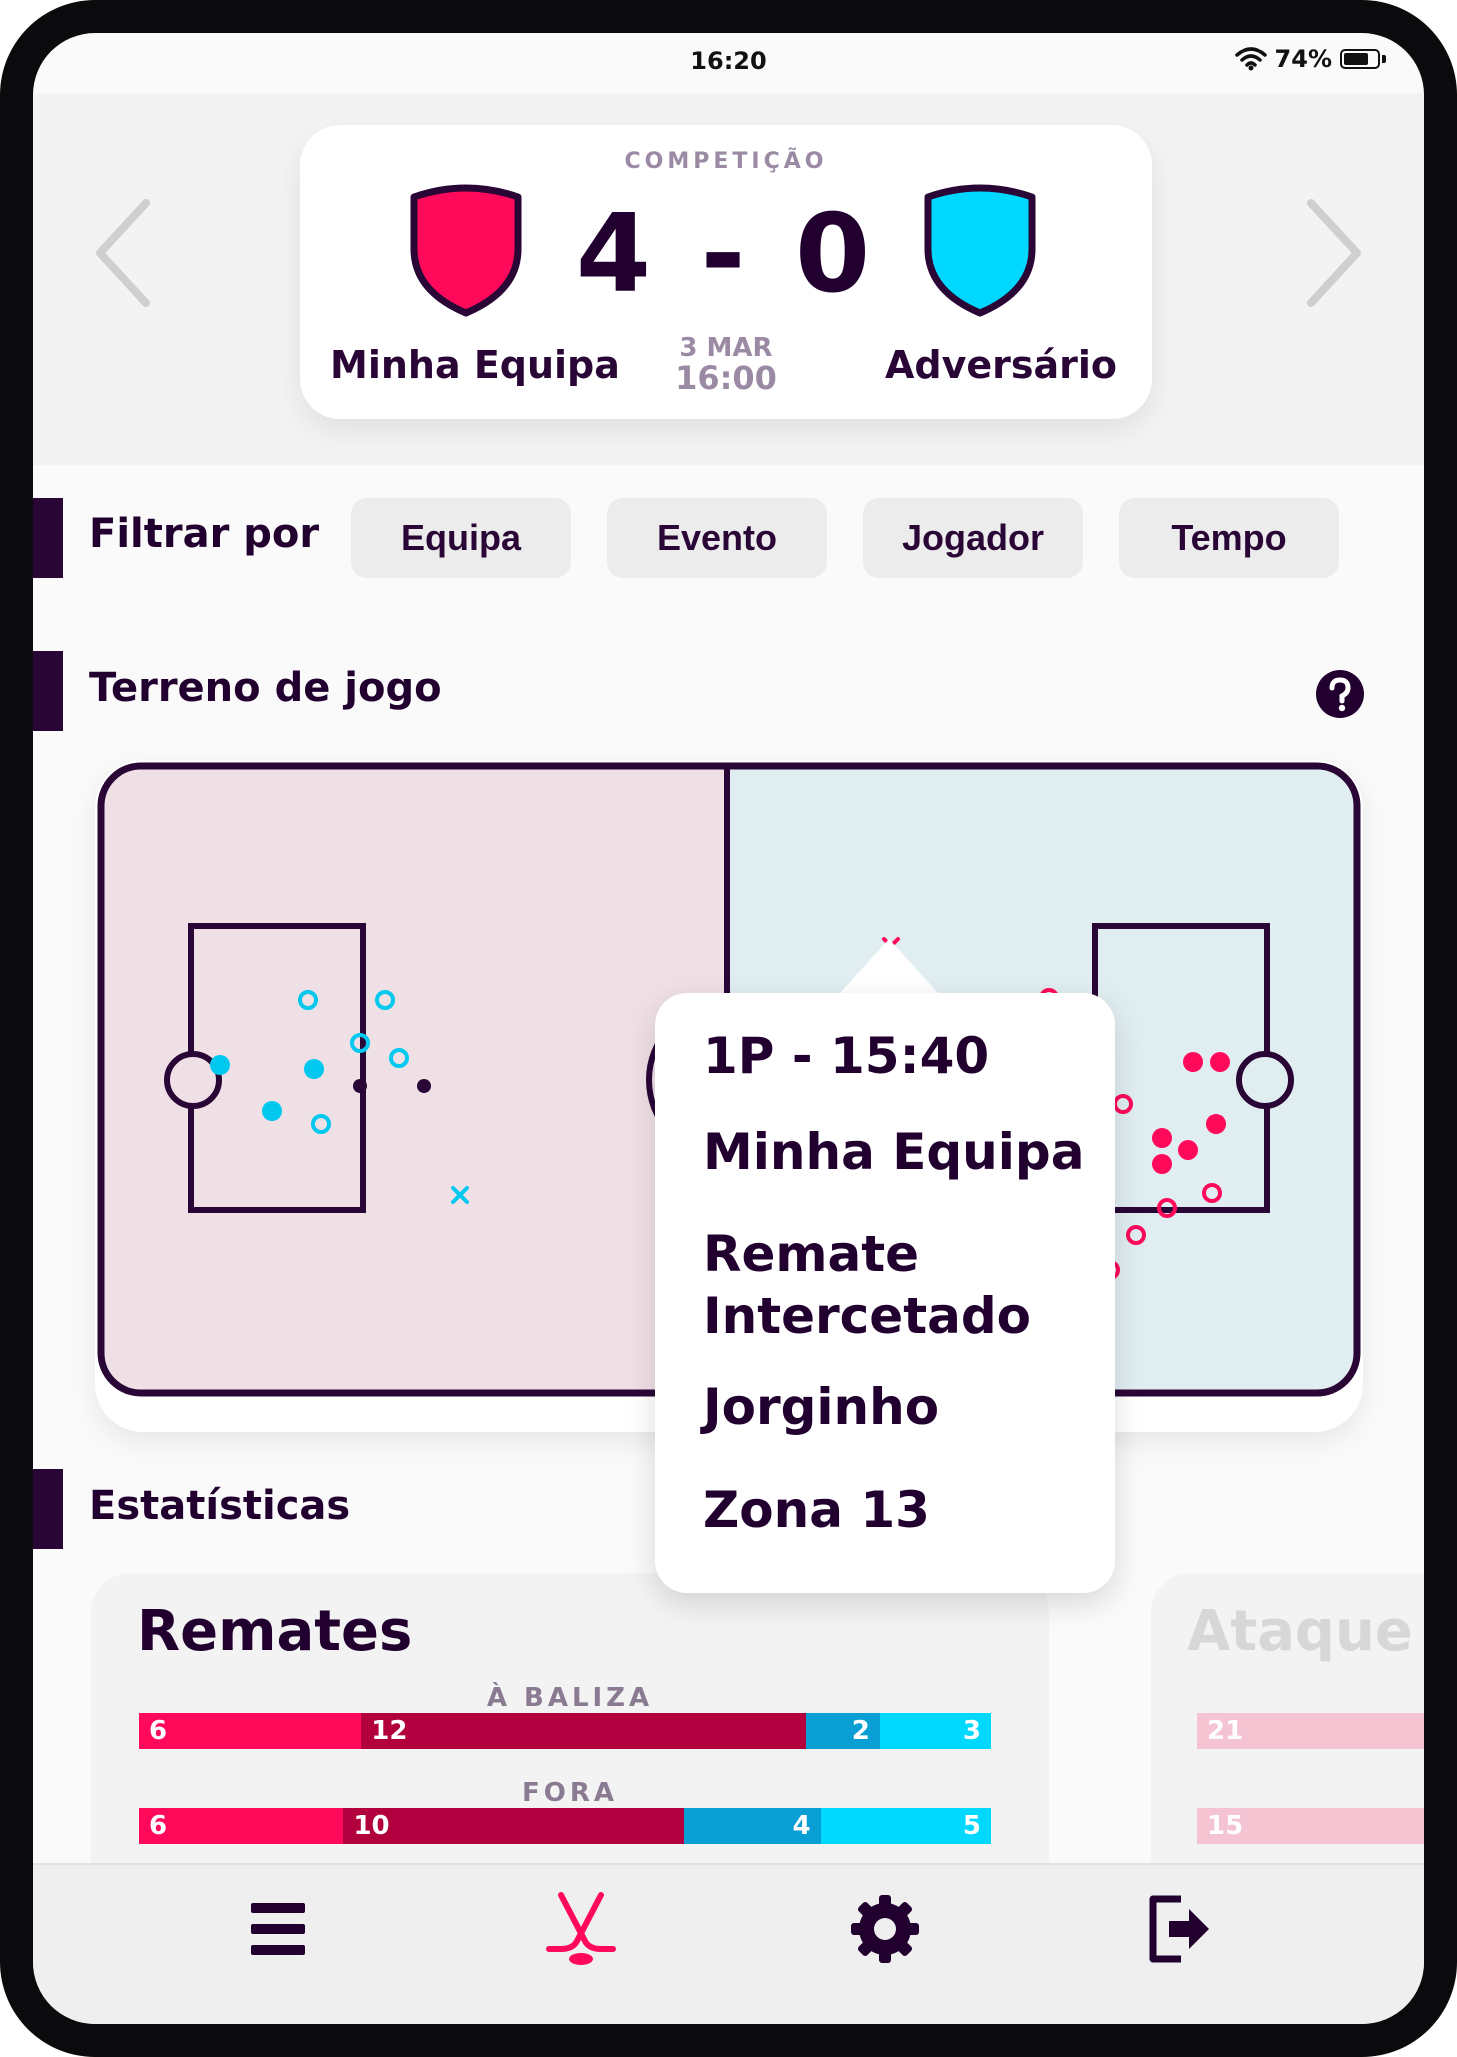  I want to click on bar-segment: 4, so click(752, 1826).